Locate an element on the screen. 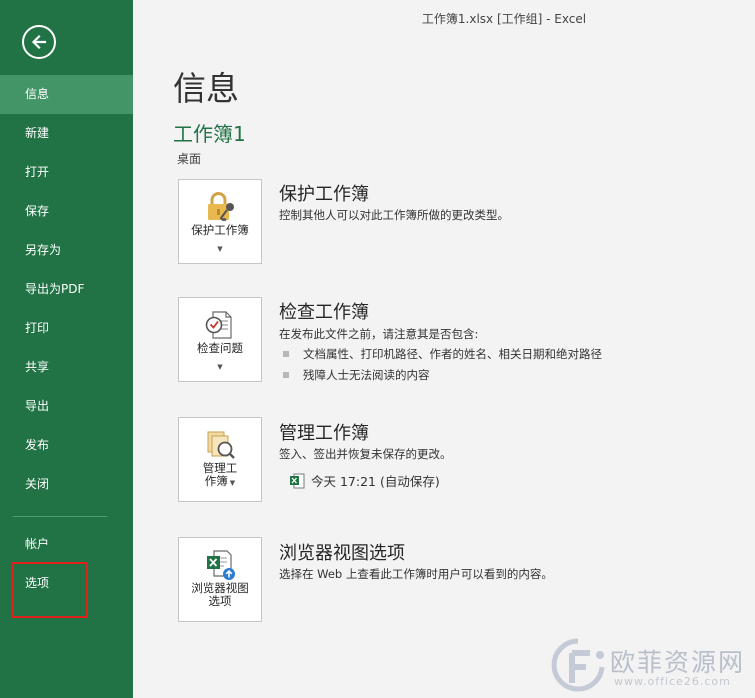 The height and width of the screenshot is (698, 755). protect-workbook-description: 控制其他人可以对此工作簿所做的更改类型。 is located at coordinates (394, 215).